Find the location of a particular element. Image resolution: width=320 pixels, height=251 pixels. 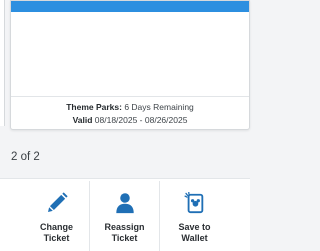

parks-label: Theme Parks: is located at coordinates (94, 107).